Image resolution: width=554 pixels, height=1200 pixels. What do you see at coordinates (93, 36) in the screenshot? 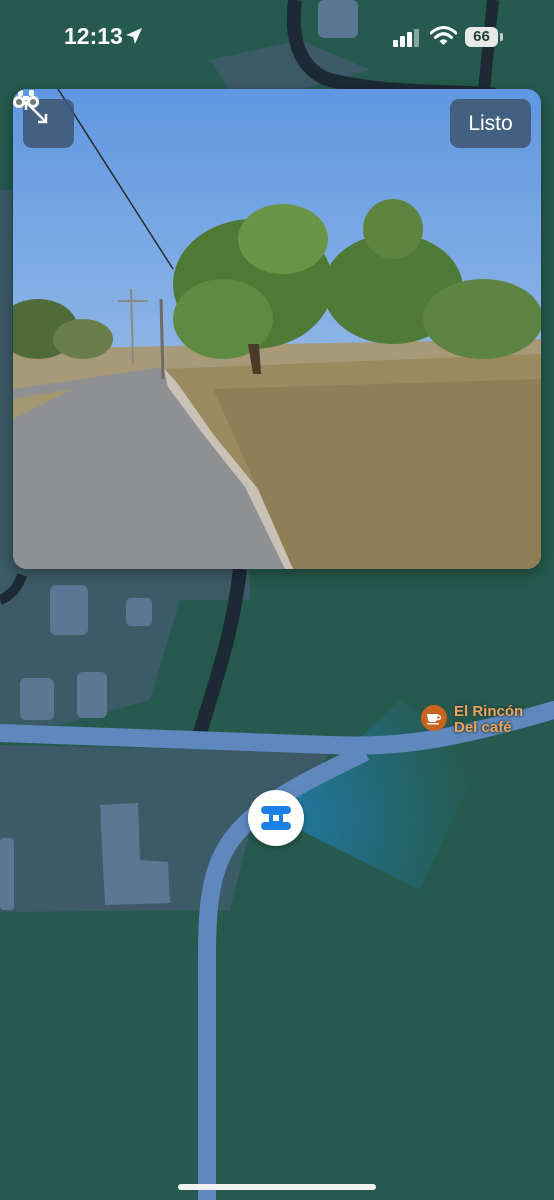
I see `status-time: 12:13` at bounding box center [93, 36].